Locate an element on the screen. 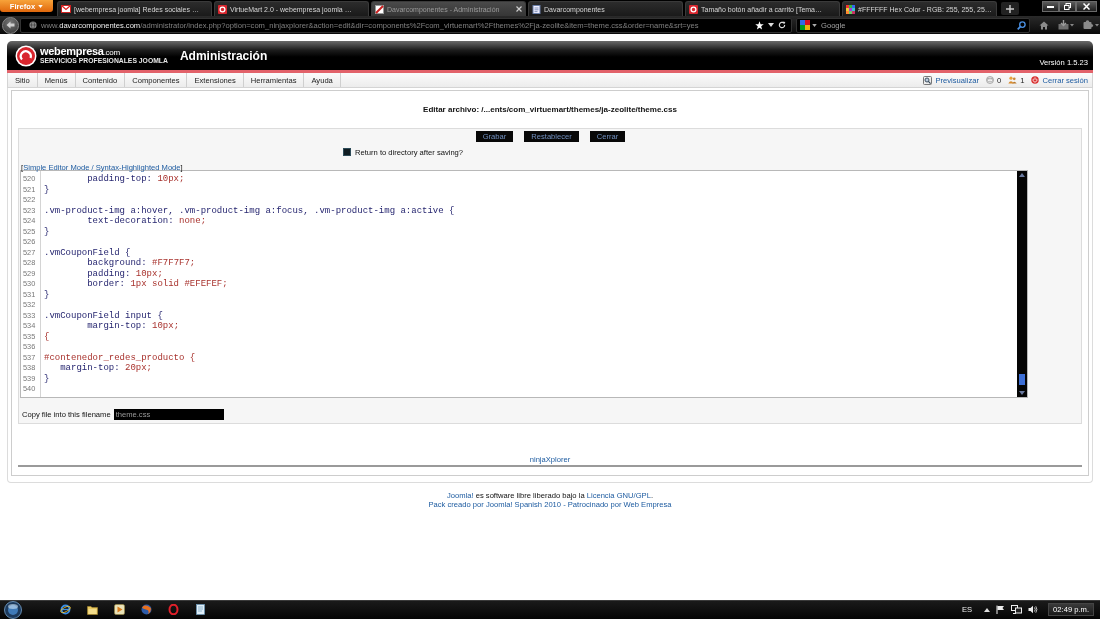 Image resolution: width=1100 pixels, height=619 pixels. media-player-icon is located at coordinates (119, 609).